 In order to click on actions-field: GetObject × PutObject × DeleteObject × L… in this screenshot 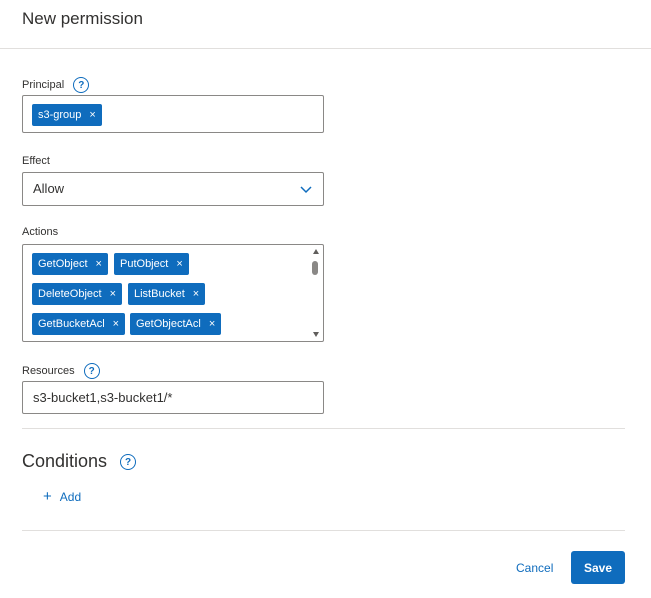, I will do `click(173, 293)`.